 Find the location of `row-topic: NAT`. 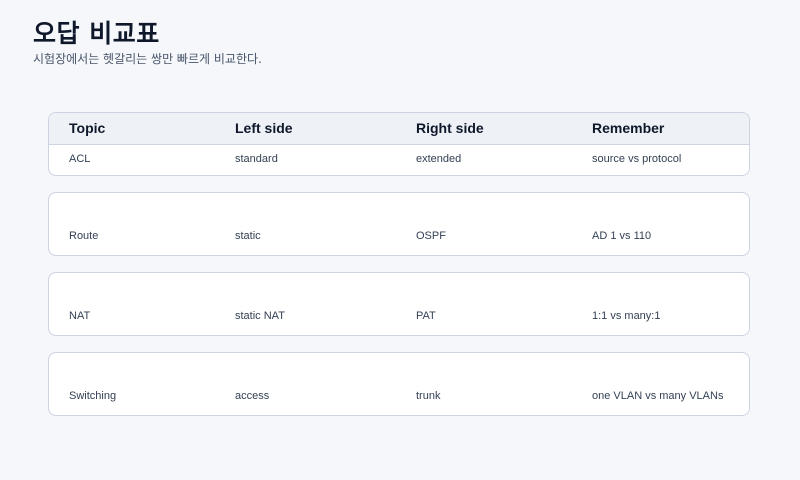

row-topic: NAT is located at coordinates (80, 316).